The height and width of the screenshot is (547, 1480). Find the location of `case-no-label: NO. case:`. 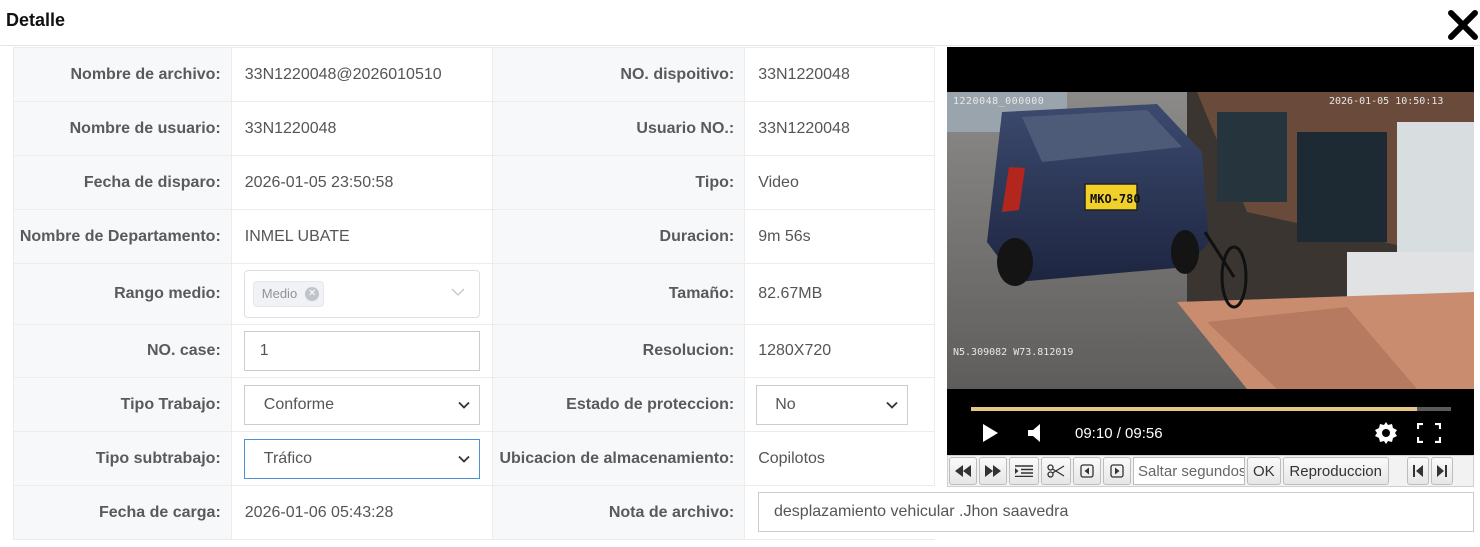

case-no-label: NO. case: is located at coordinates (123, 351).